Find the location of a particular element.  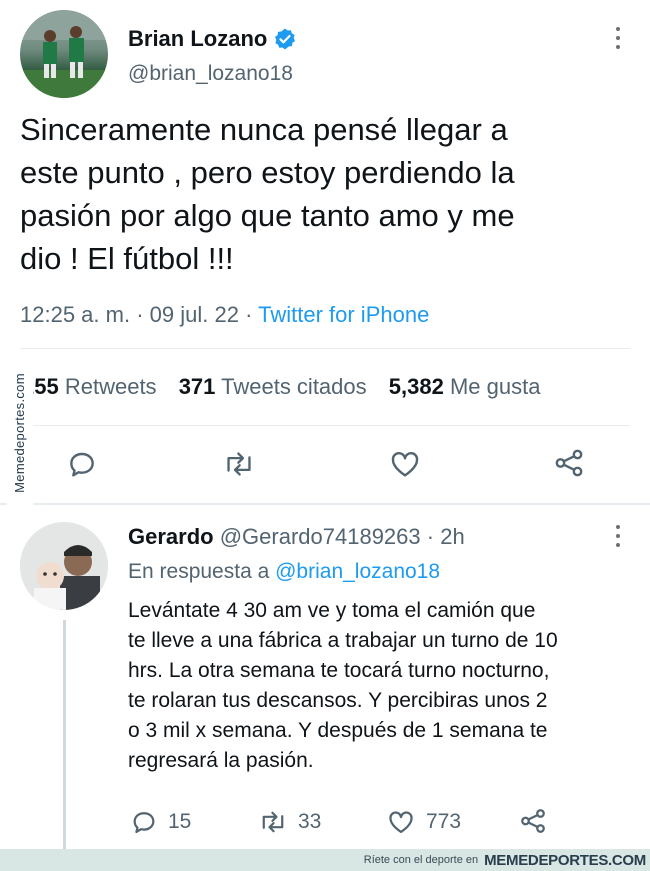

author-avatar is located at coordinates (64, 54).